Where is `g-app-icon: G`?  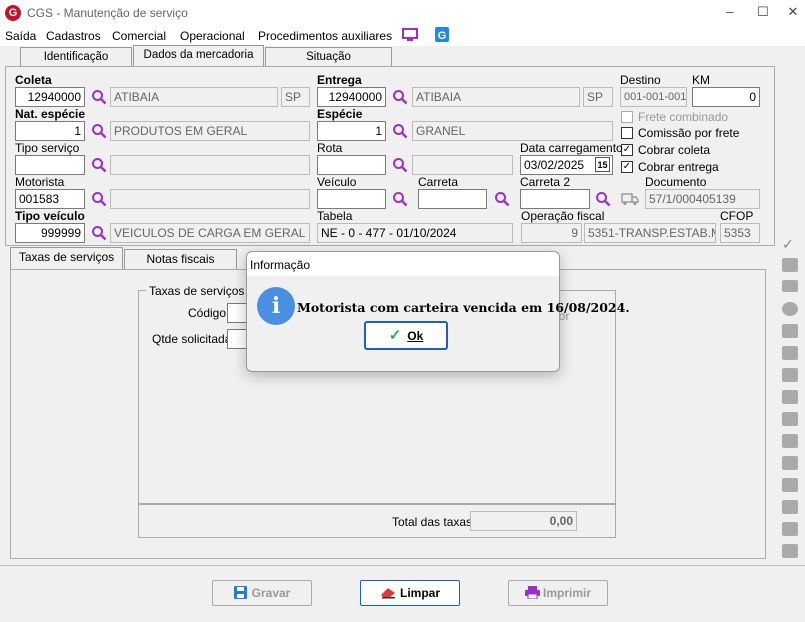
g-app-icon: G is located at coordinates (442, 34).